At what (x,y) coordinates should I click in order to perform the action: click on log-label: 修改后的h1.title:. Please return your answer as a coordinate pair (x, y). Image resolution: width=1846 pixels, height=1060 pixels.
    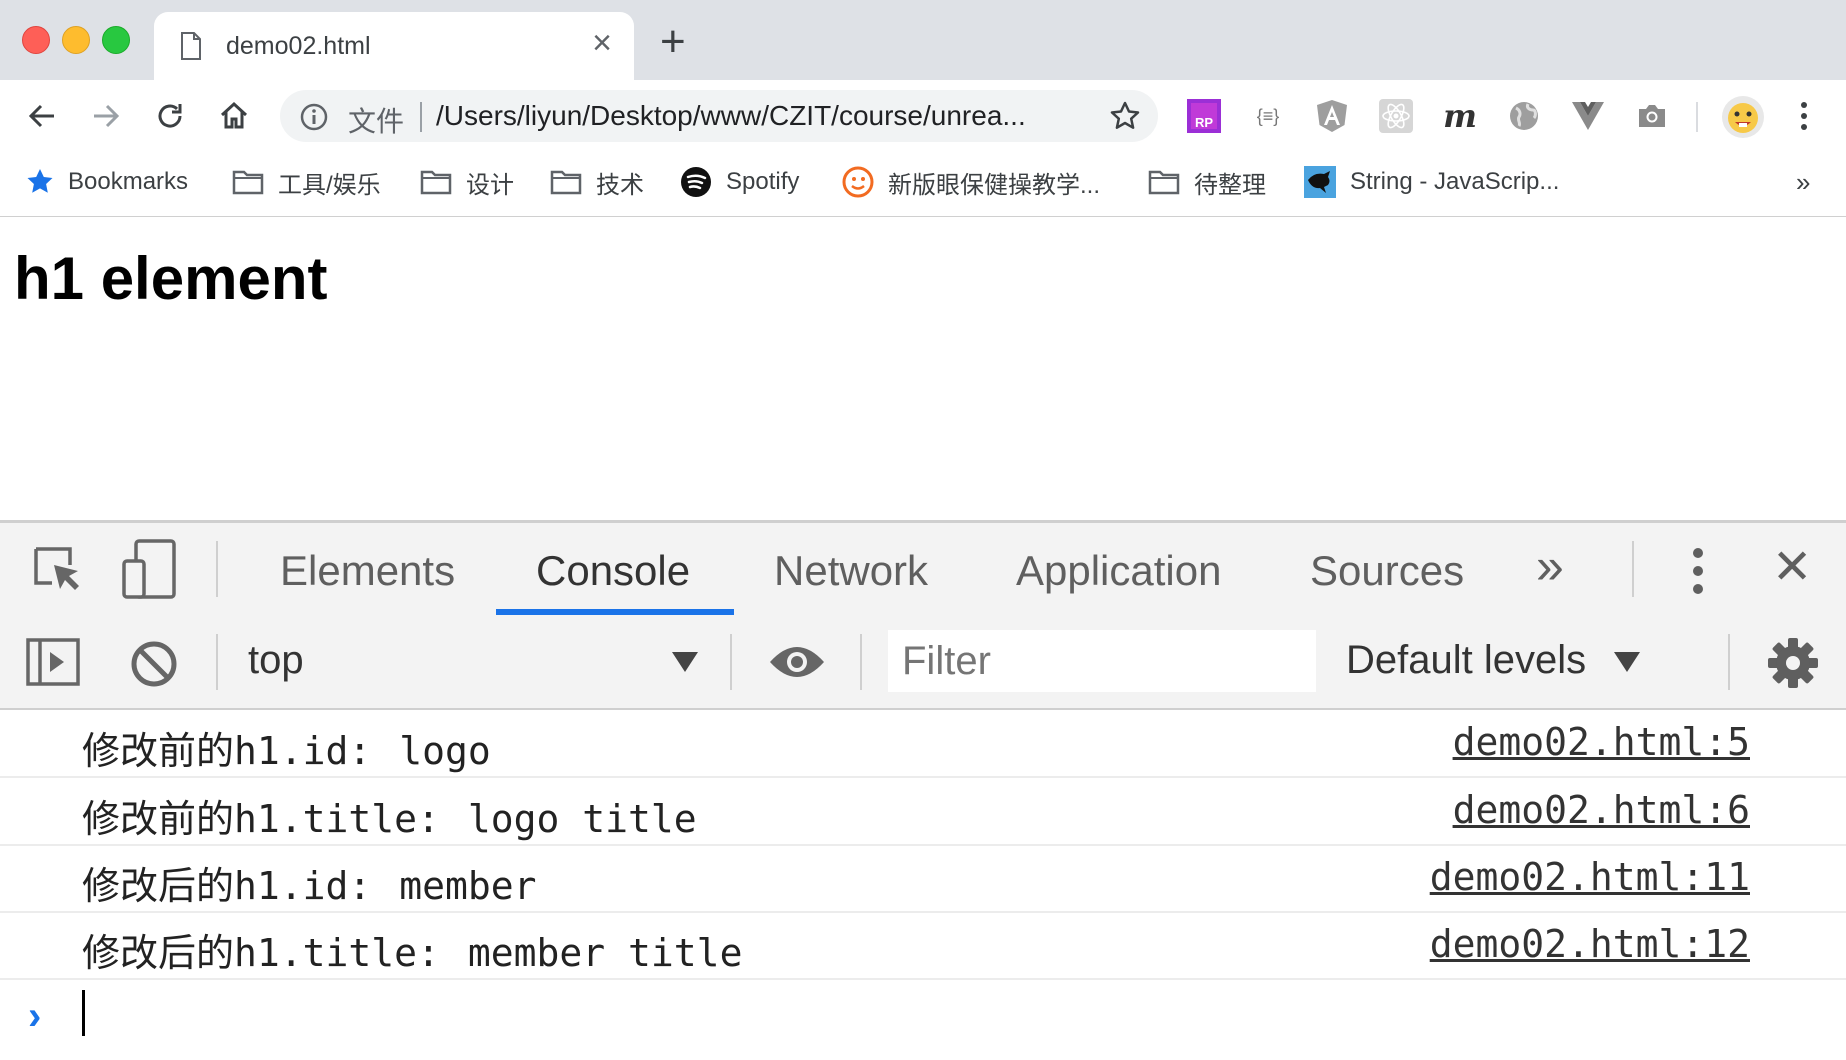
    Looking at the image, I should click on (261, 953).